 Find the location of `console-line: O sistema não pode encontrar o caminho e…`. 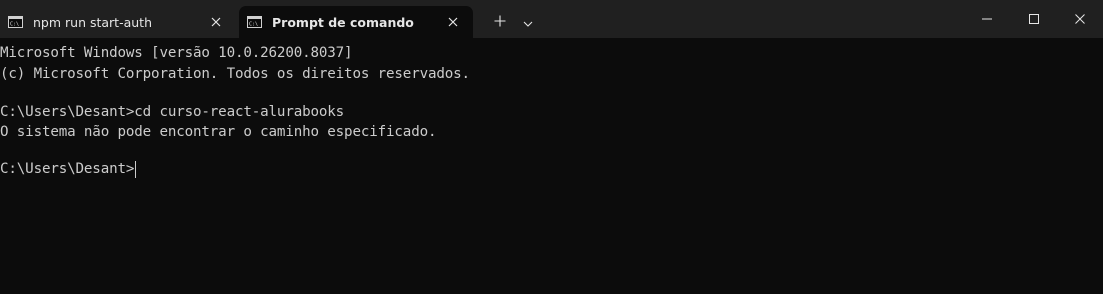

console-line: O sistema não pode encontrar o caminho e… is located at coordinates (218, 132).